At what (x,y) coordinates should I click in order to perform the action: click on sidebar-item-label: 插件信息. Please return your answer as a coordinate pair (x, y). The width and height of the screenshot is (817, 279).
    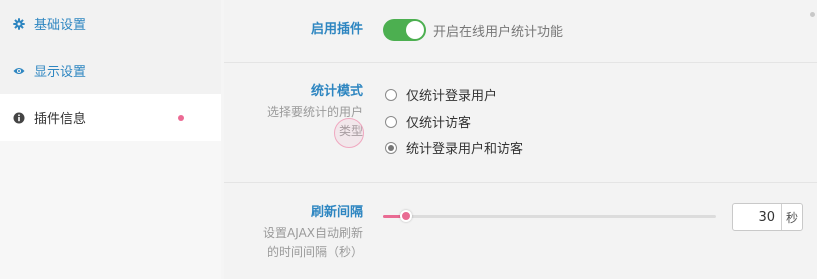
    Looking at the image, I should click on (60, 119).